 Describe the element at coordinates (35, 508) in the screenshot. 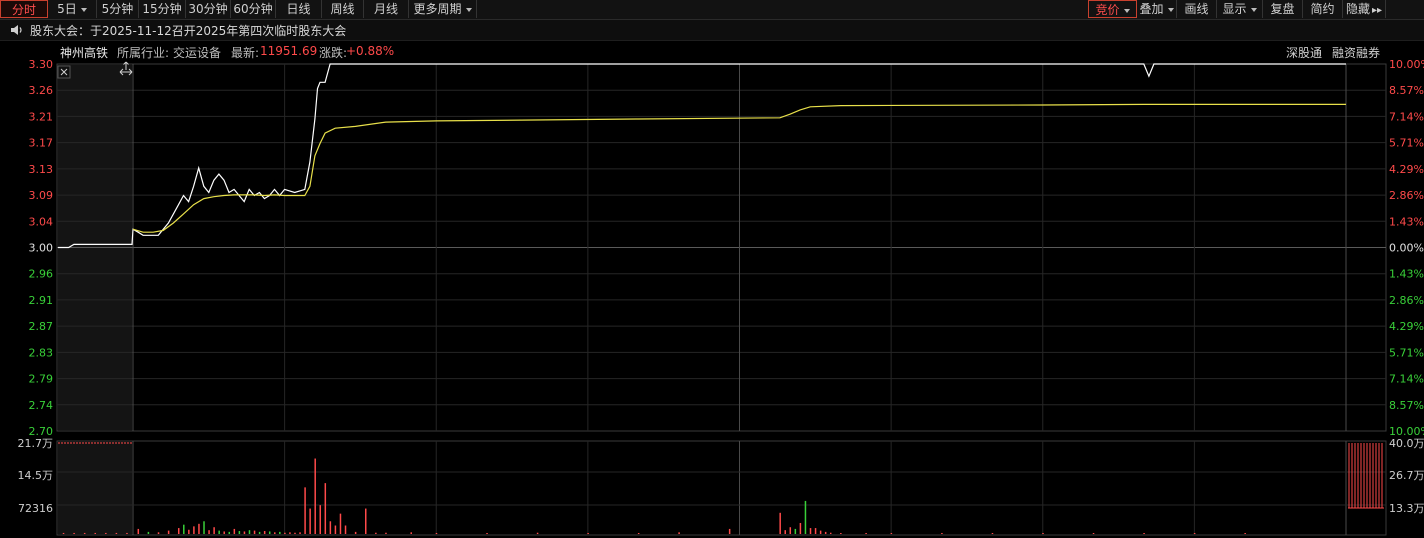

I see `volume-tick-label: 72316` at that location.